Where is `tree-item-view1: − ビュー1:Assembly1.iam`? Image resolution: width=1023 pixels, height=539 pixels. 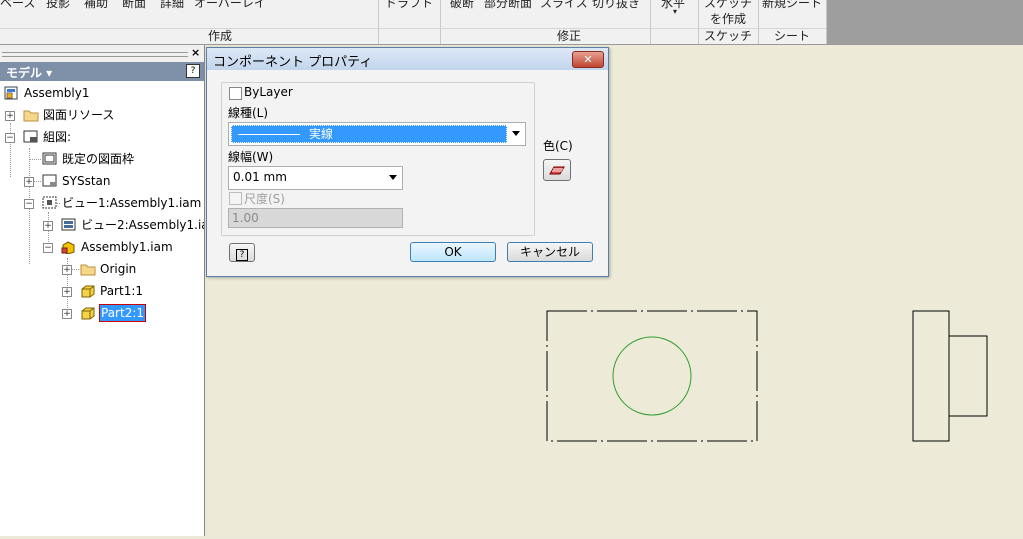
tree-item-view1: − ビュー1:Assembly1.iam is located at coordinates (102, 203).